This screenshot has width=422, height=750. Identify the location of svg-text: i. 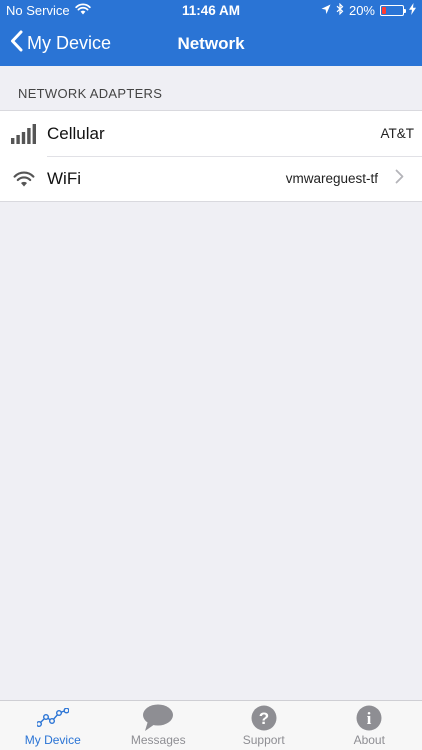
(369, 718).